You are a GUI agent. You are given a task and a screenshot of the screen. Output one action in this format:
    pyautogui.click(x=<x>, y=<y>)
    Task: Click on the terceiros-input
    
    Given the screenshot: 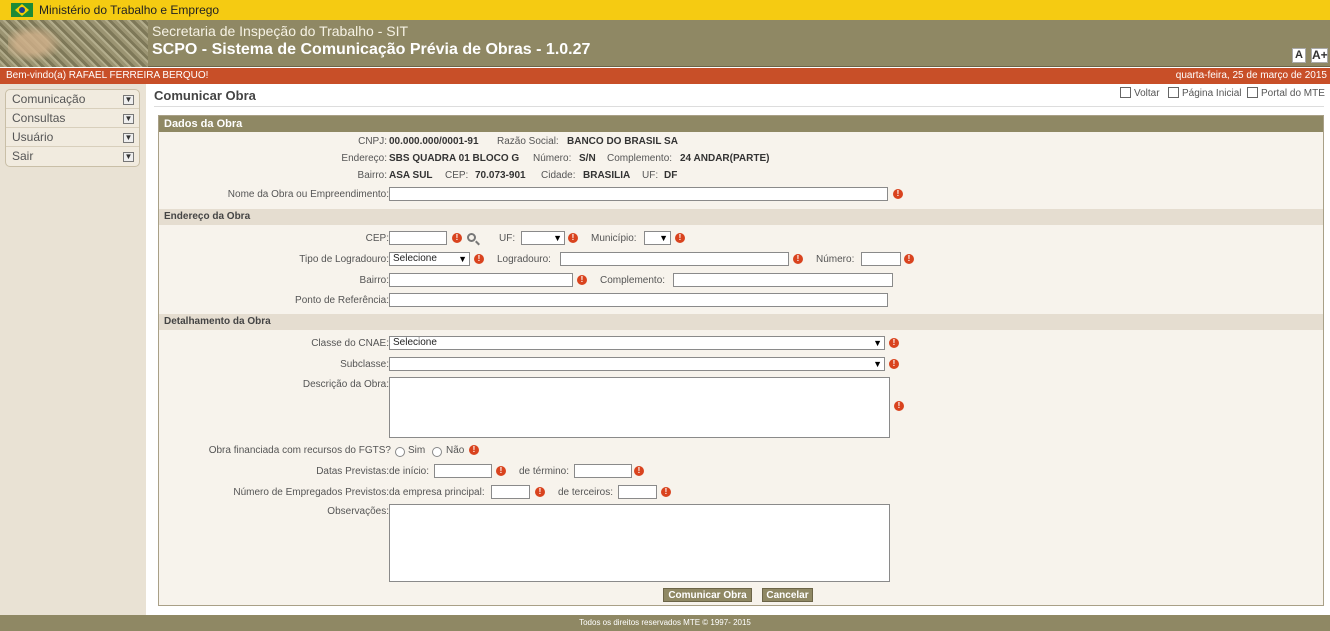 What is the action you would take?
    pyautogui.click(x=637, y=492)
    